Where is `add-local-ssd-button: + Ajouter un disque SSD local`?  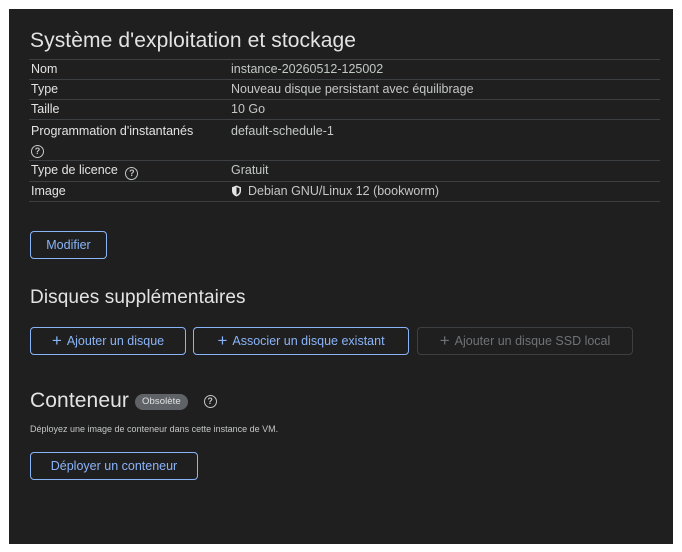 add-local-ssd-button: + Ajouter un disque SSD local is located at coordinates (525, 341).